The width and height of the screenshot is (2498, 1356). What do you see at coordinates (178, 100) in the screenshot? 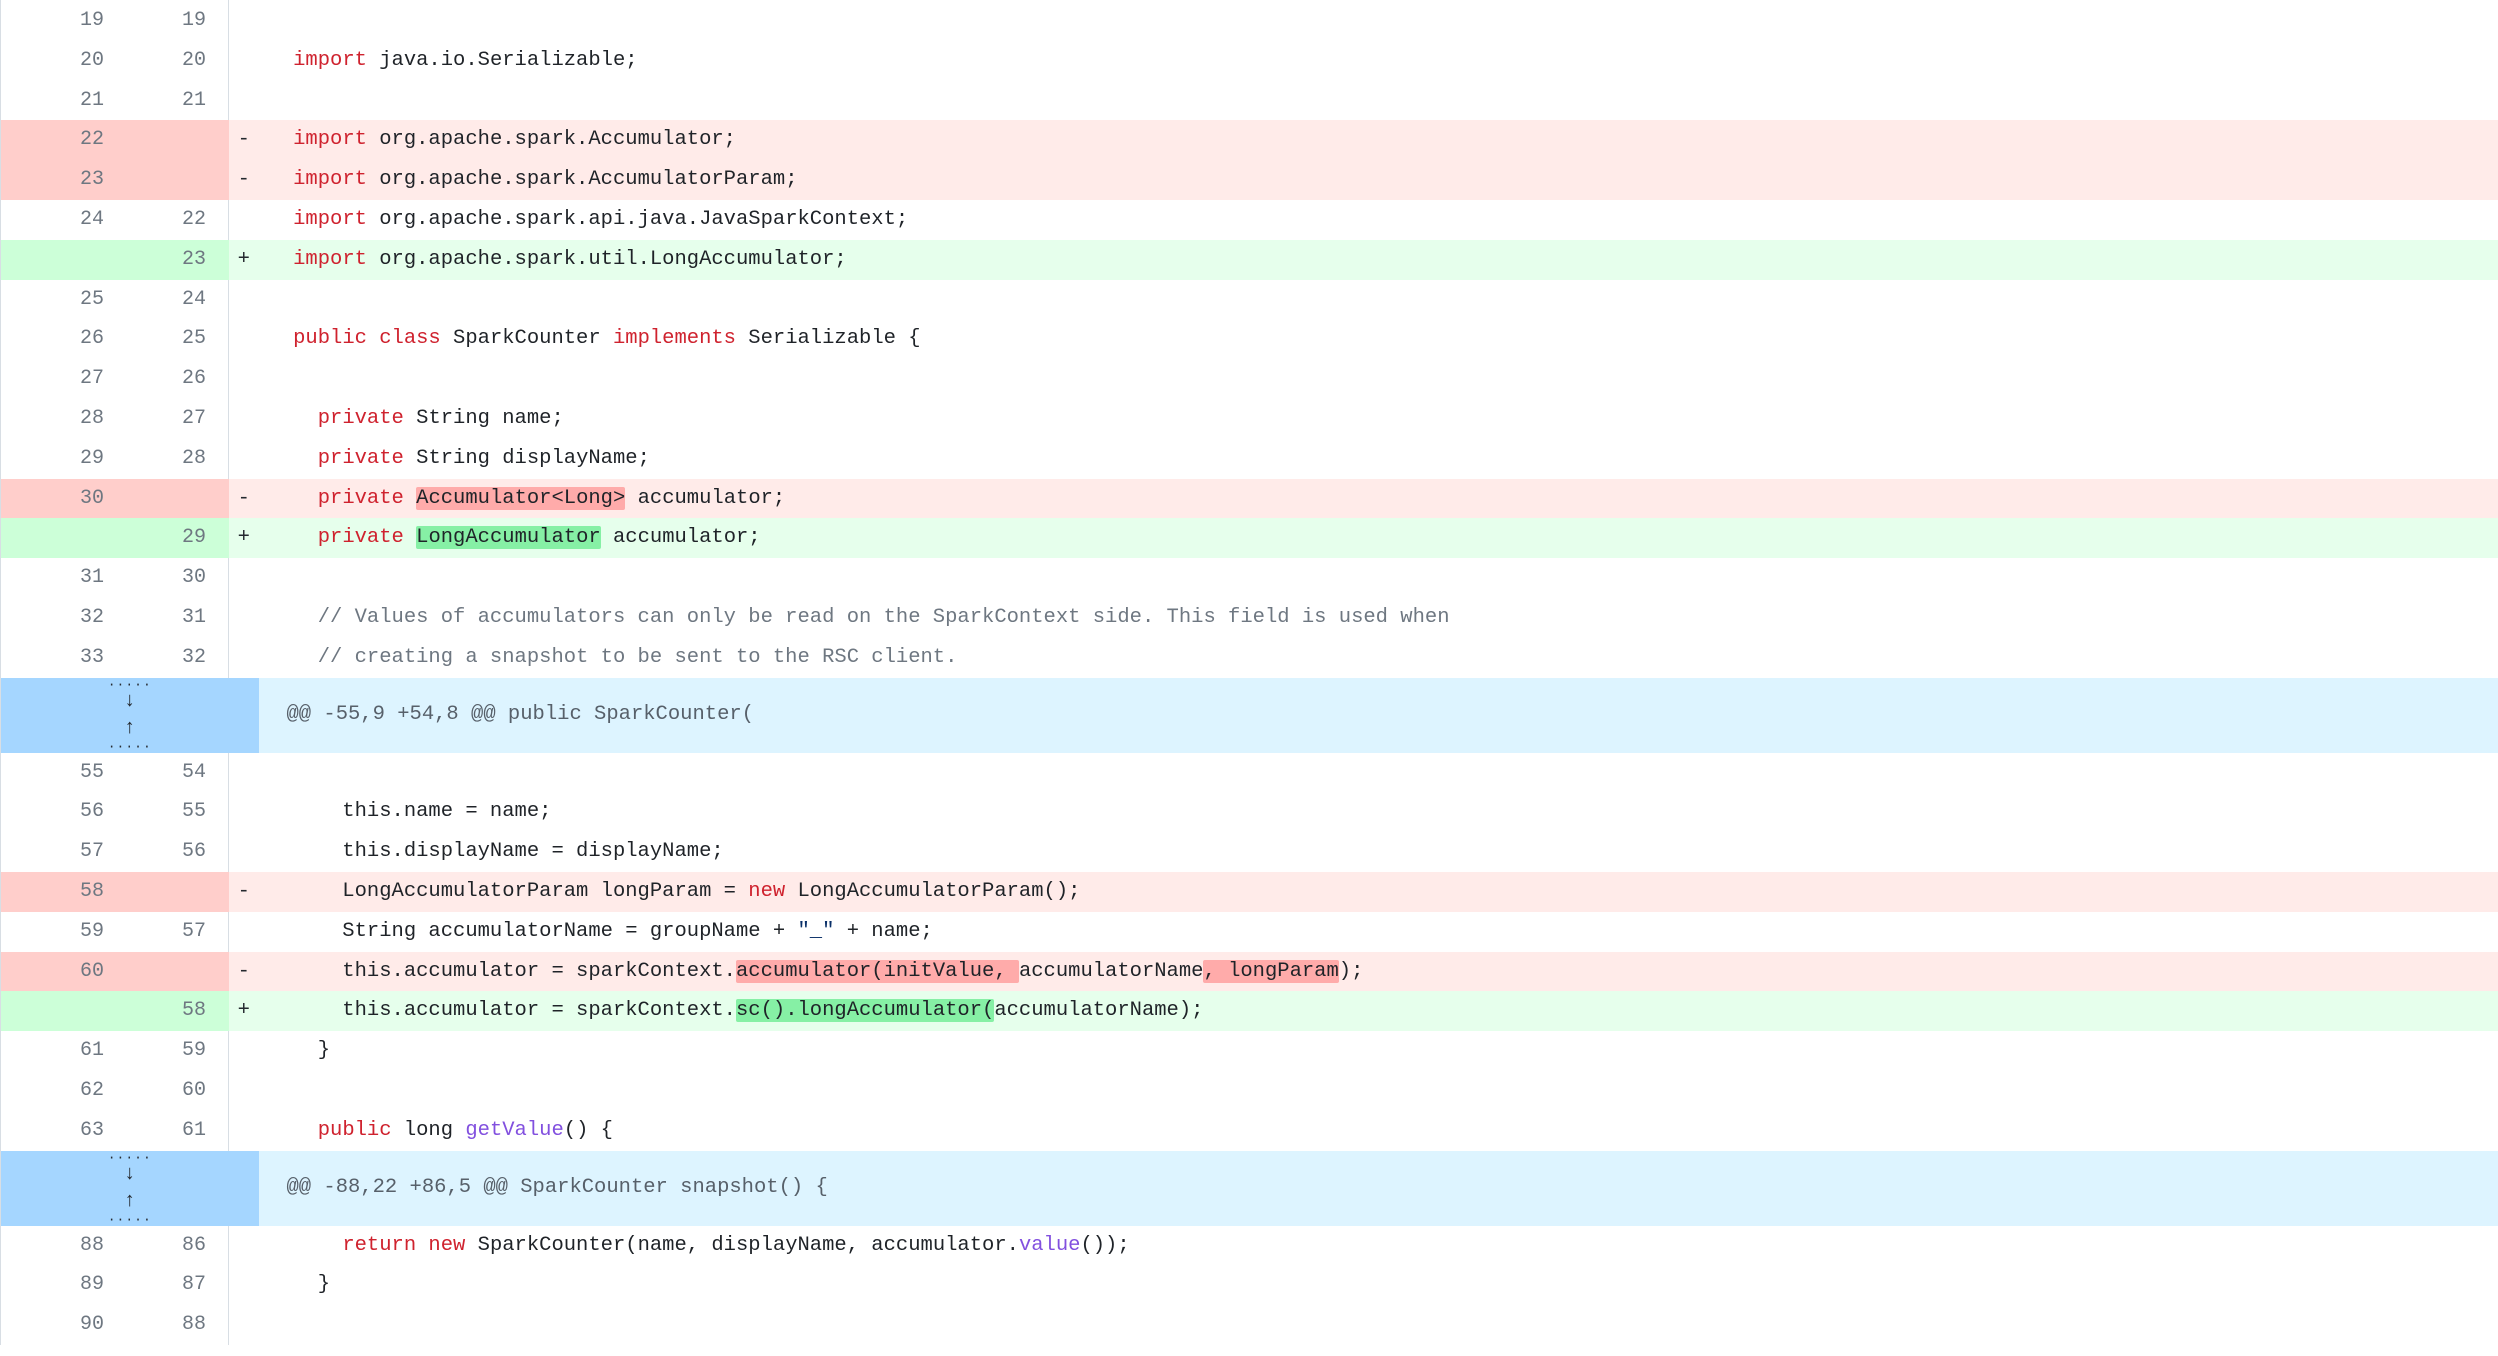
I see `new-line-number: 21` at bounding box center [178, 100].